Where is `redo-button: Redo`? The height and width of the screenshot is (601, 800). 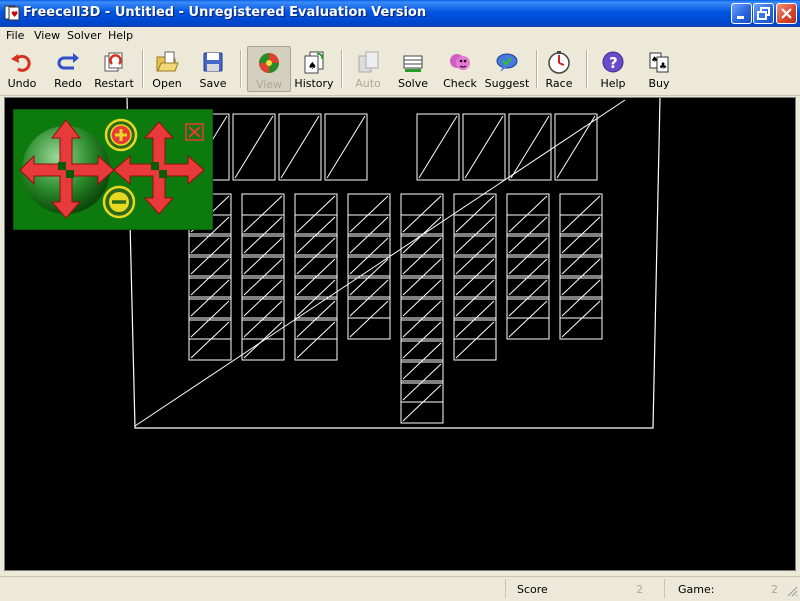 redo-button: Redo is located at coordinates (68, 69).